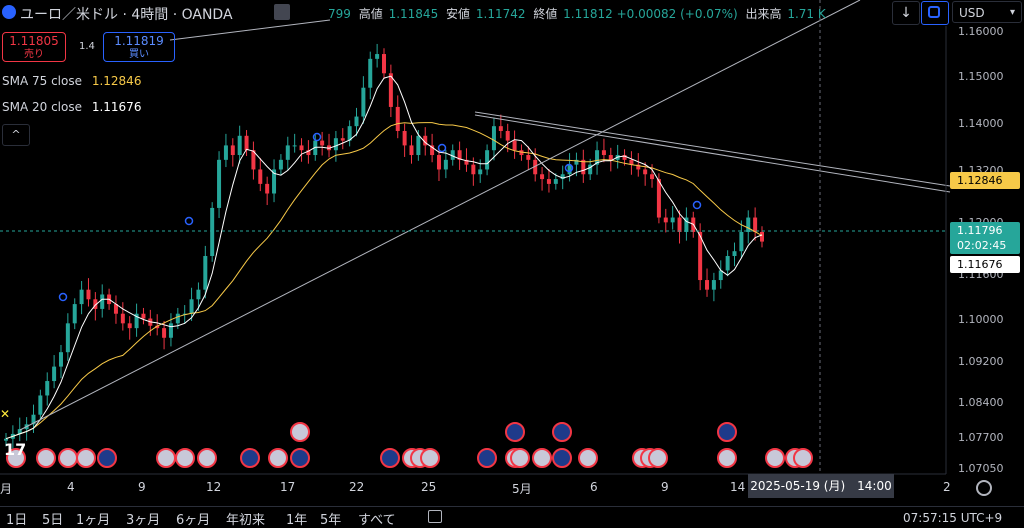 The height and width of the screenshot is (528, 1024). What do you see at coordinates (193, 518) in the screenshot?
I see `range-button: 6ヶ月` at bounding box center [193, 518].